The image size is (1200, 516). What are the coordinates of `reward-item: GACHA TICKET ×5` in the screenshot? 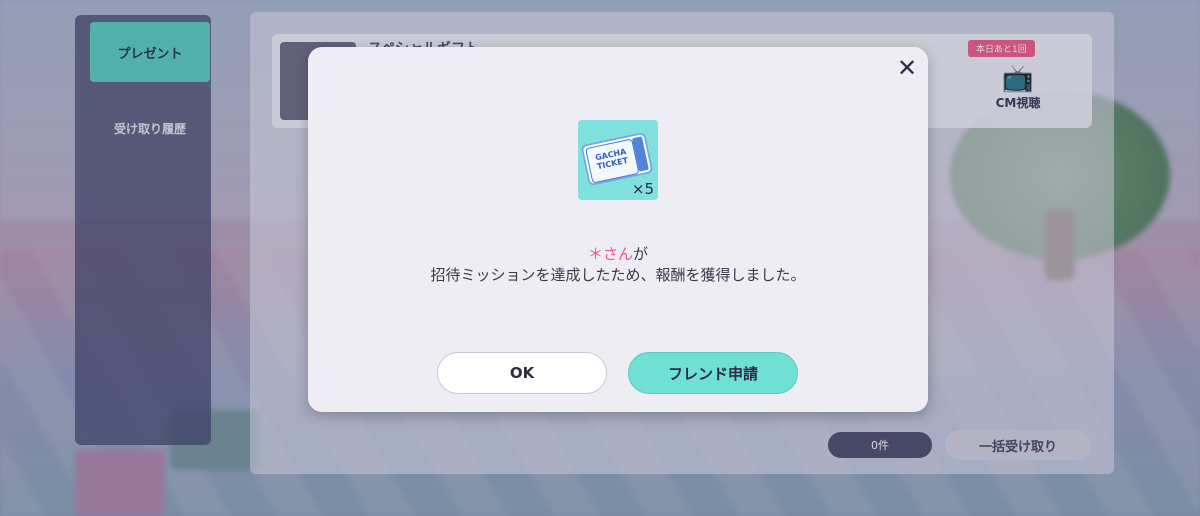 It's located at (618, 160).